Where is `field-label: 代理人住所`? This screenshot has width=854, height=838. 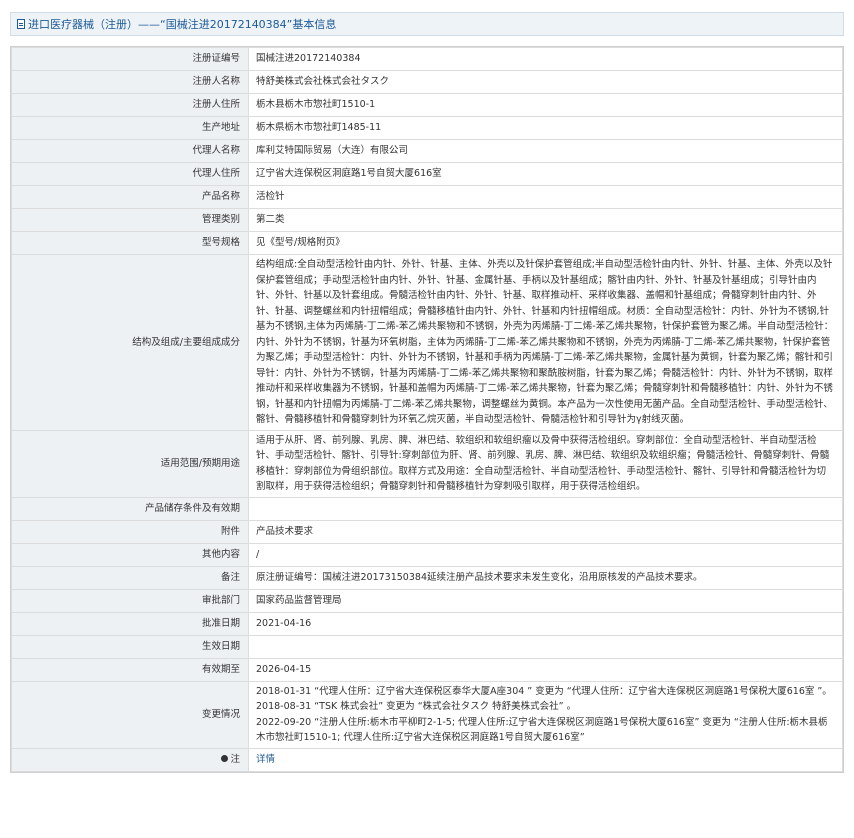
field-label: 代理人住所 is located at coordinates (130, 174).